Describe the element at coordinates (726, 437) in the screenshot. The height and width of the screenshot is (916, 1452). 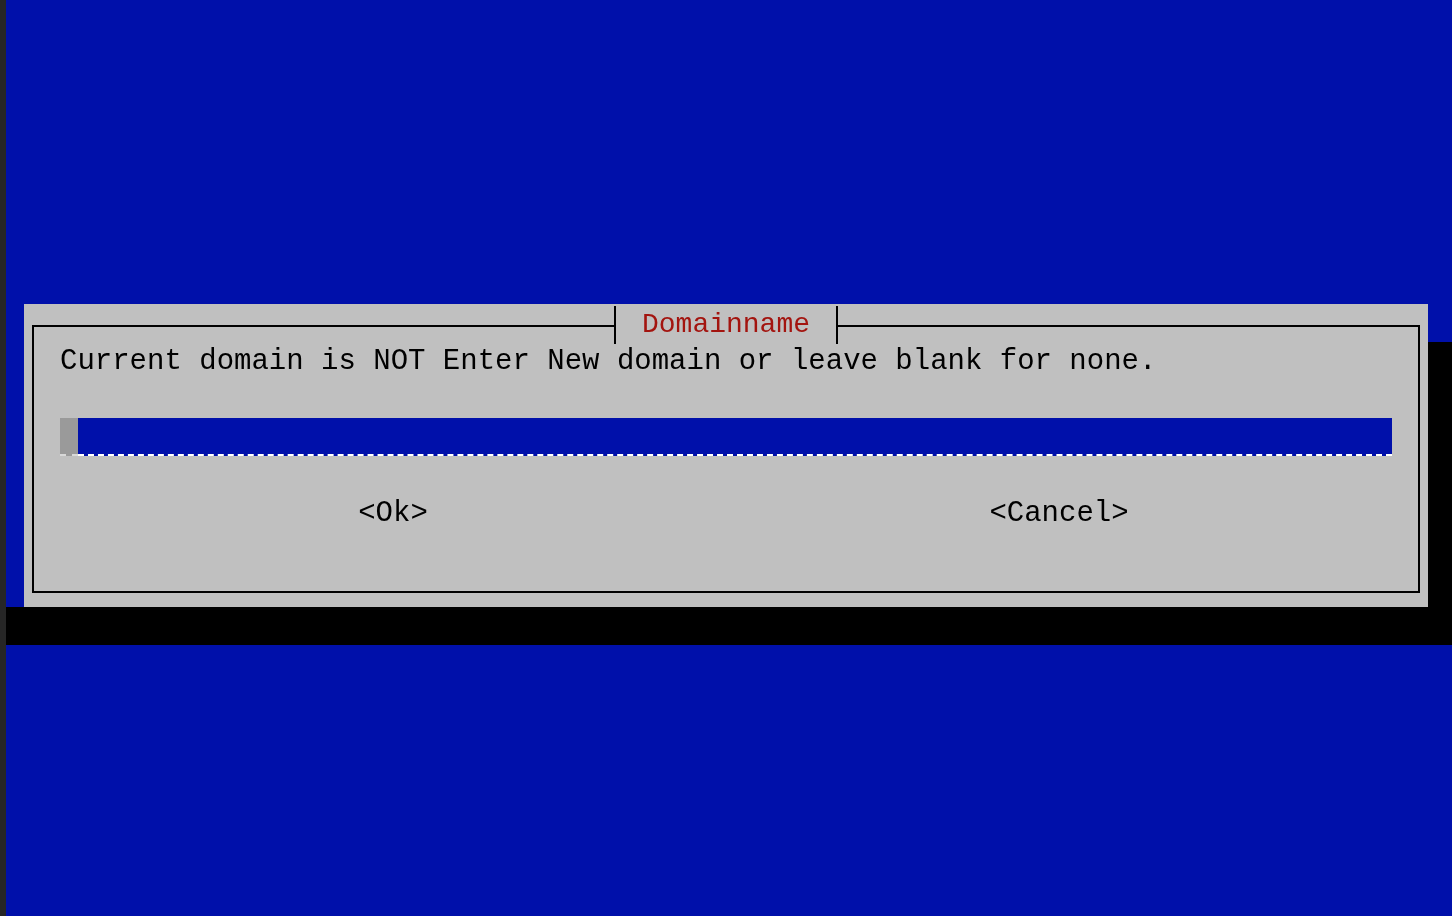
I see `input-field` at that location.